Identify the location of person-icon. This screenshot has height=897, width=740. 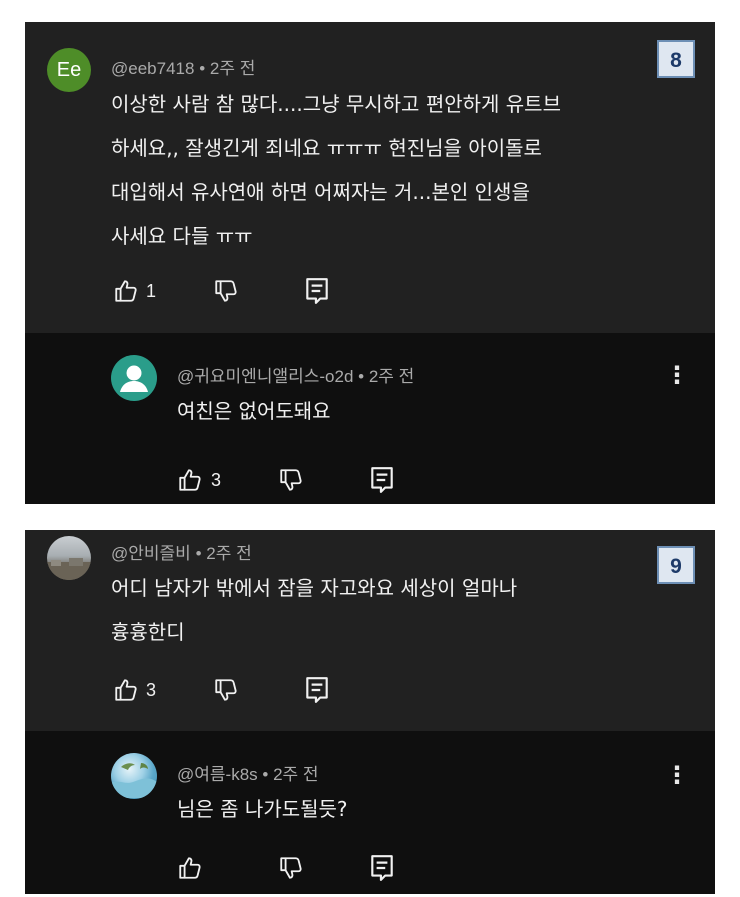
(134, 378).